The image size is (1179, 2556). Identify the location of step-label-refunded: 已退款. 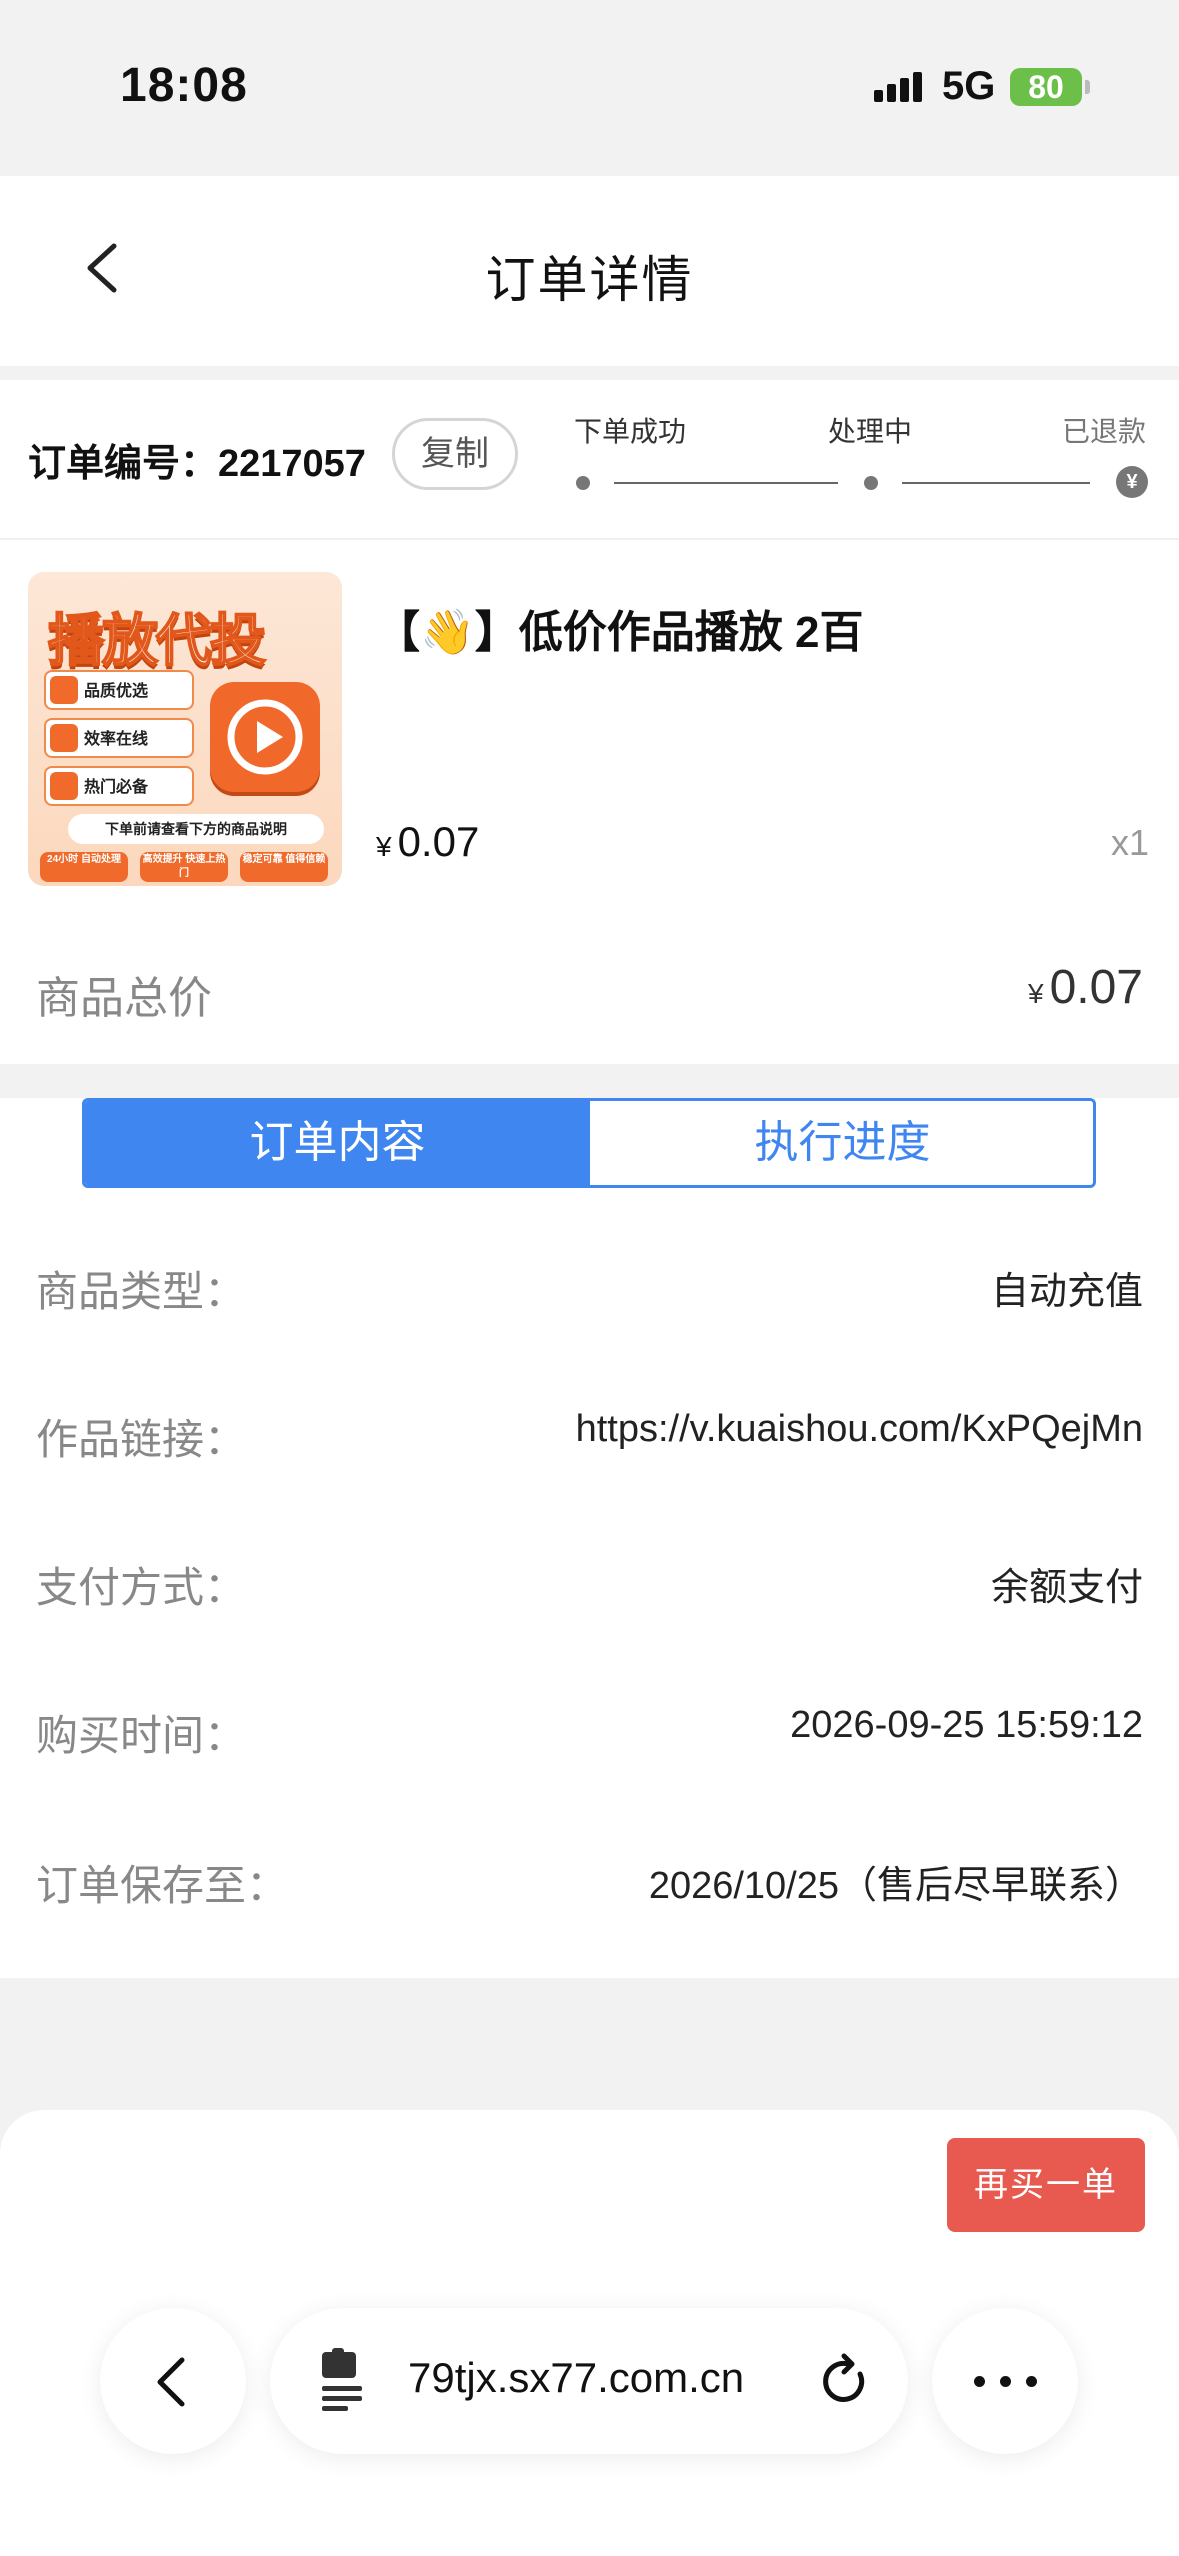
(1104, 431).